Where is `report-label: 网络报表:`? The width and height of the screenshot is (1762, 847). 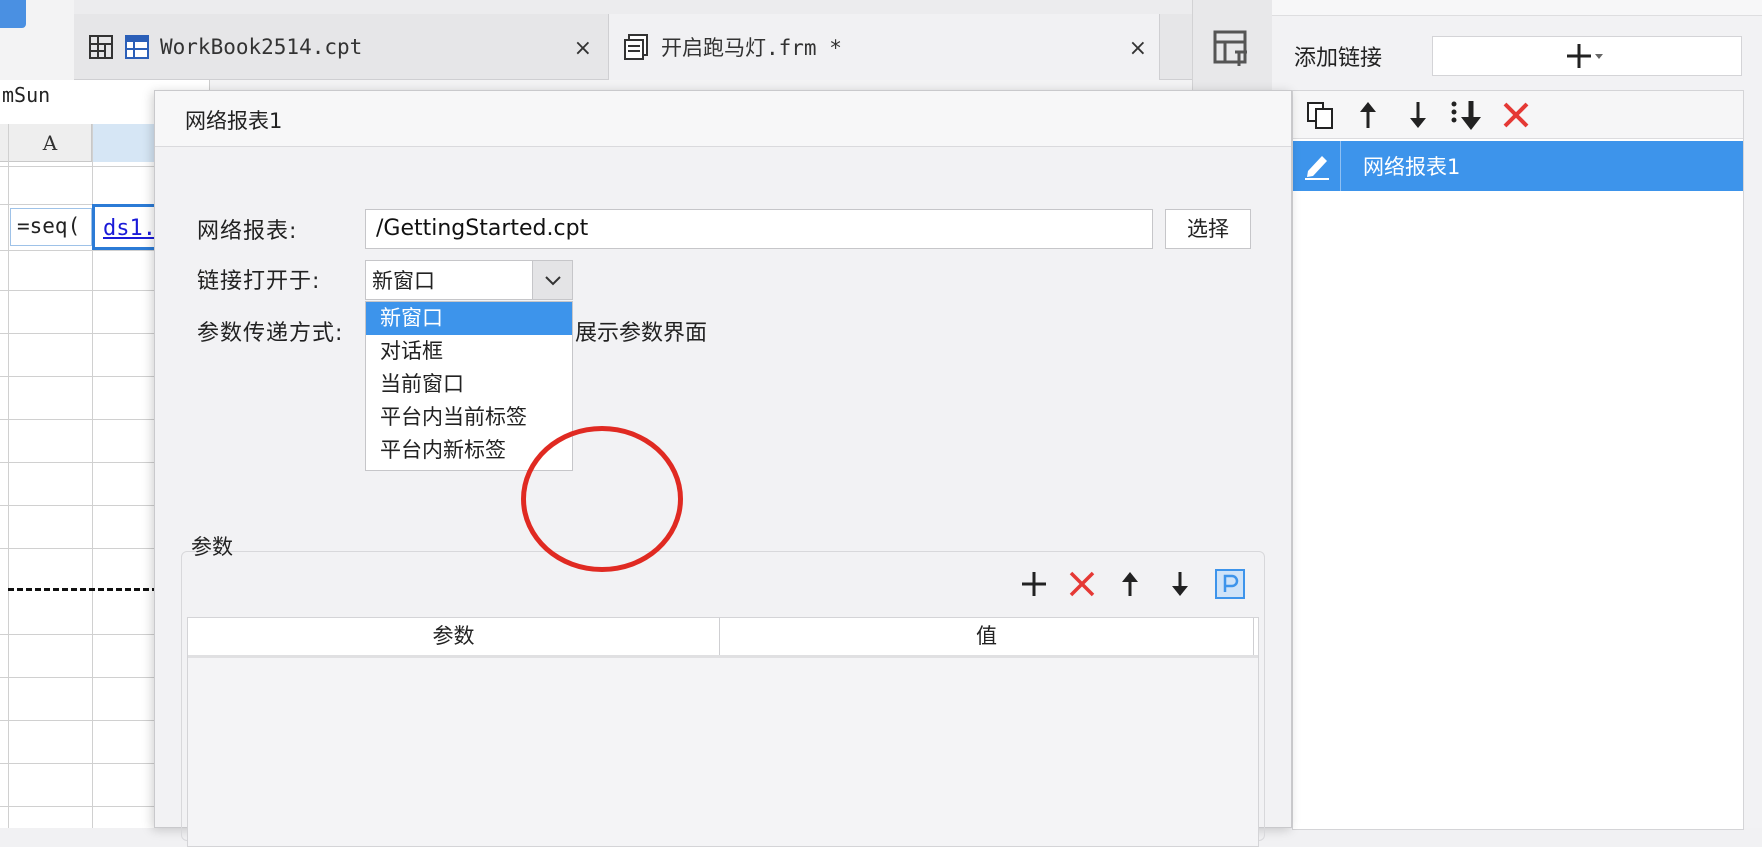 report-label: 网络报表: is located at coordinates (247, 231).